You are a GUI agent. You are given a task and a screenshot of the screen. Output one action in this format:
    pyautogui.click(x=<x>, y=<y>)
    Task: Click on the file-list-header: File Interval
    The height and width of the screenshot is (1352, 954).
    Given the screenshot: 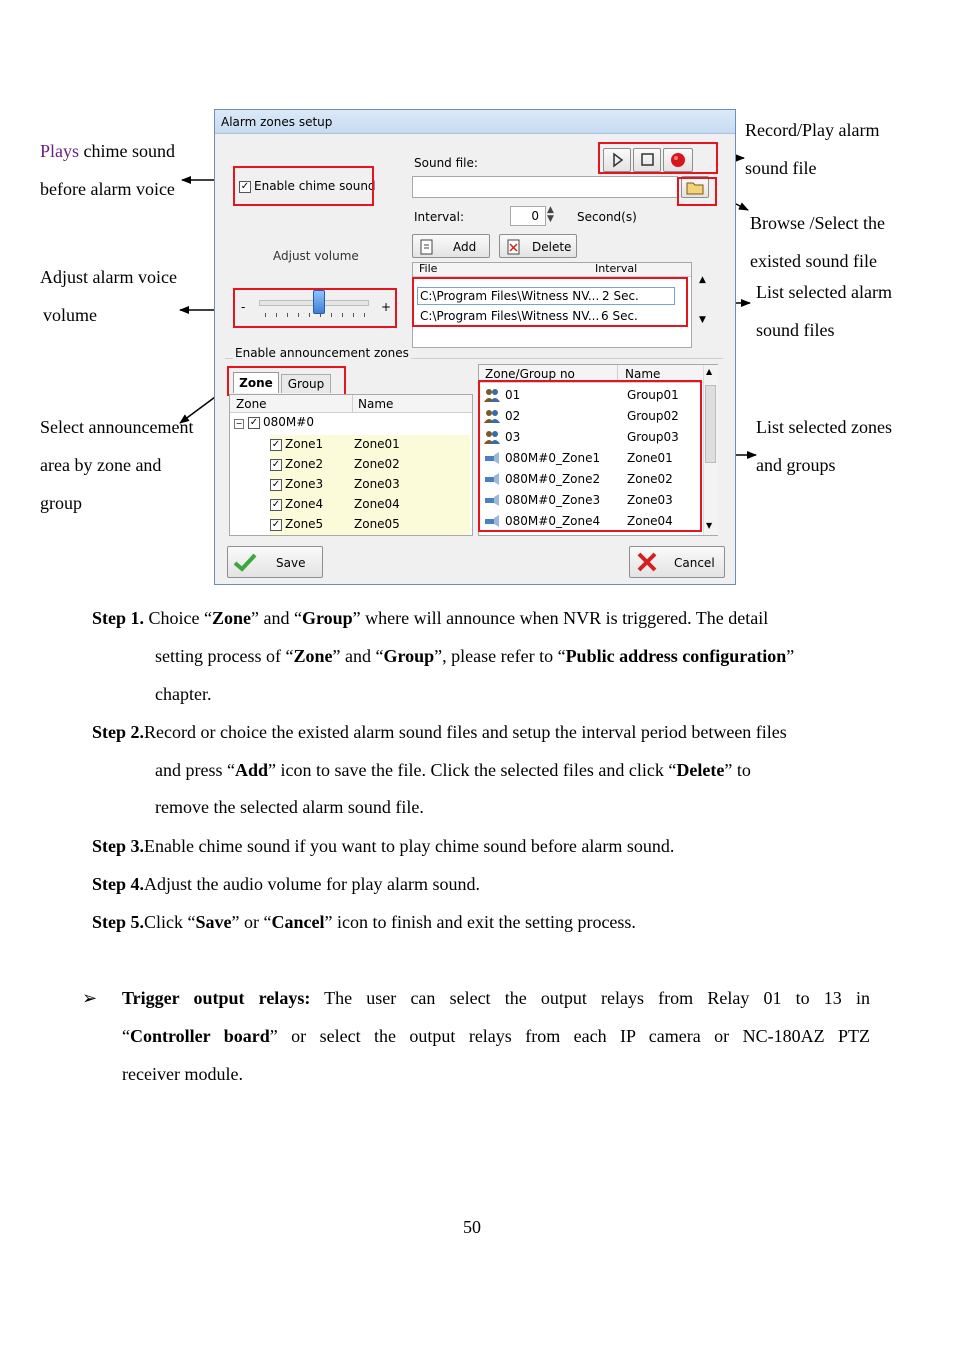 What is the action you would take?
    pyautogui.click(x=552, y=270)
    